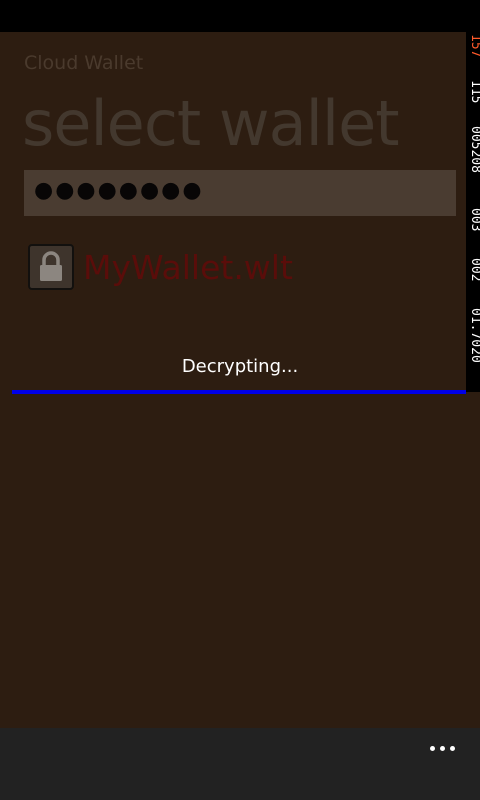  What do you see at coordinates (211, 123) in the screenshot?
I see `page-title: select wallet` at bounding box center [211, 123].